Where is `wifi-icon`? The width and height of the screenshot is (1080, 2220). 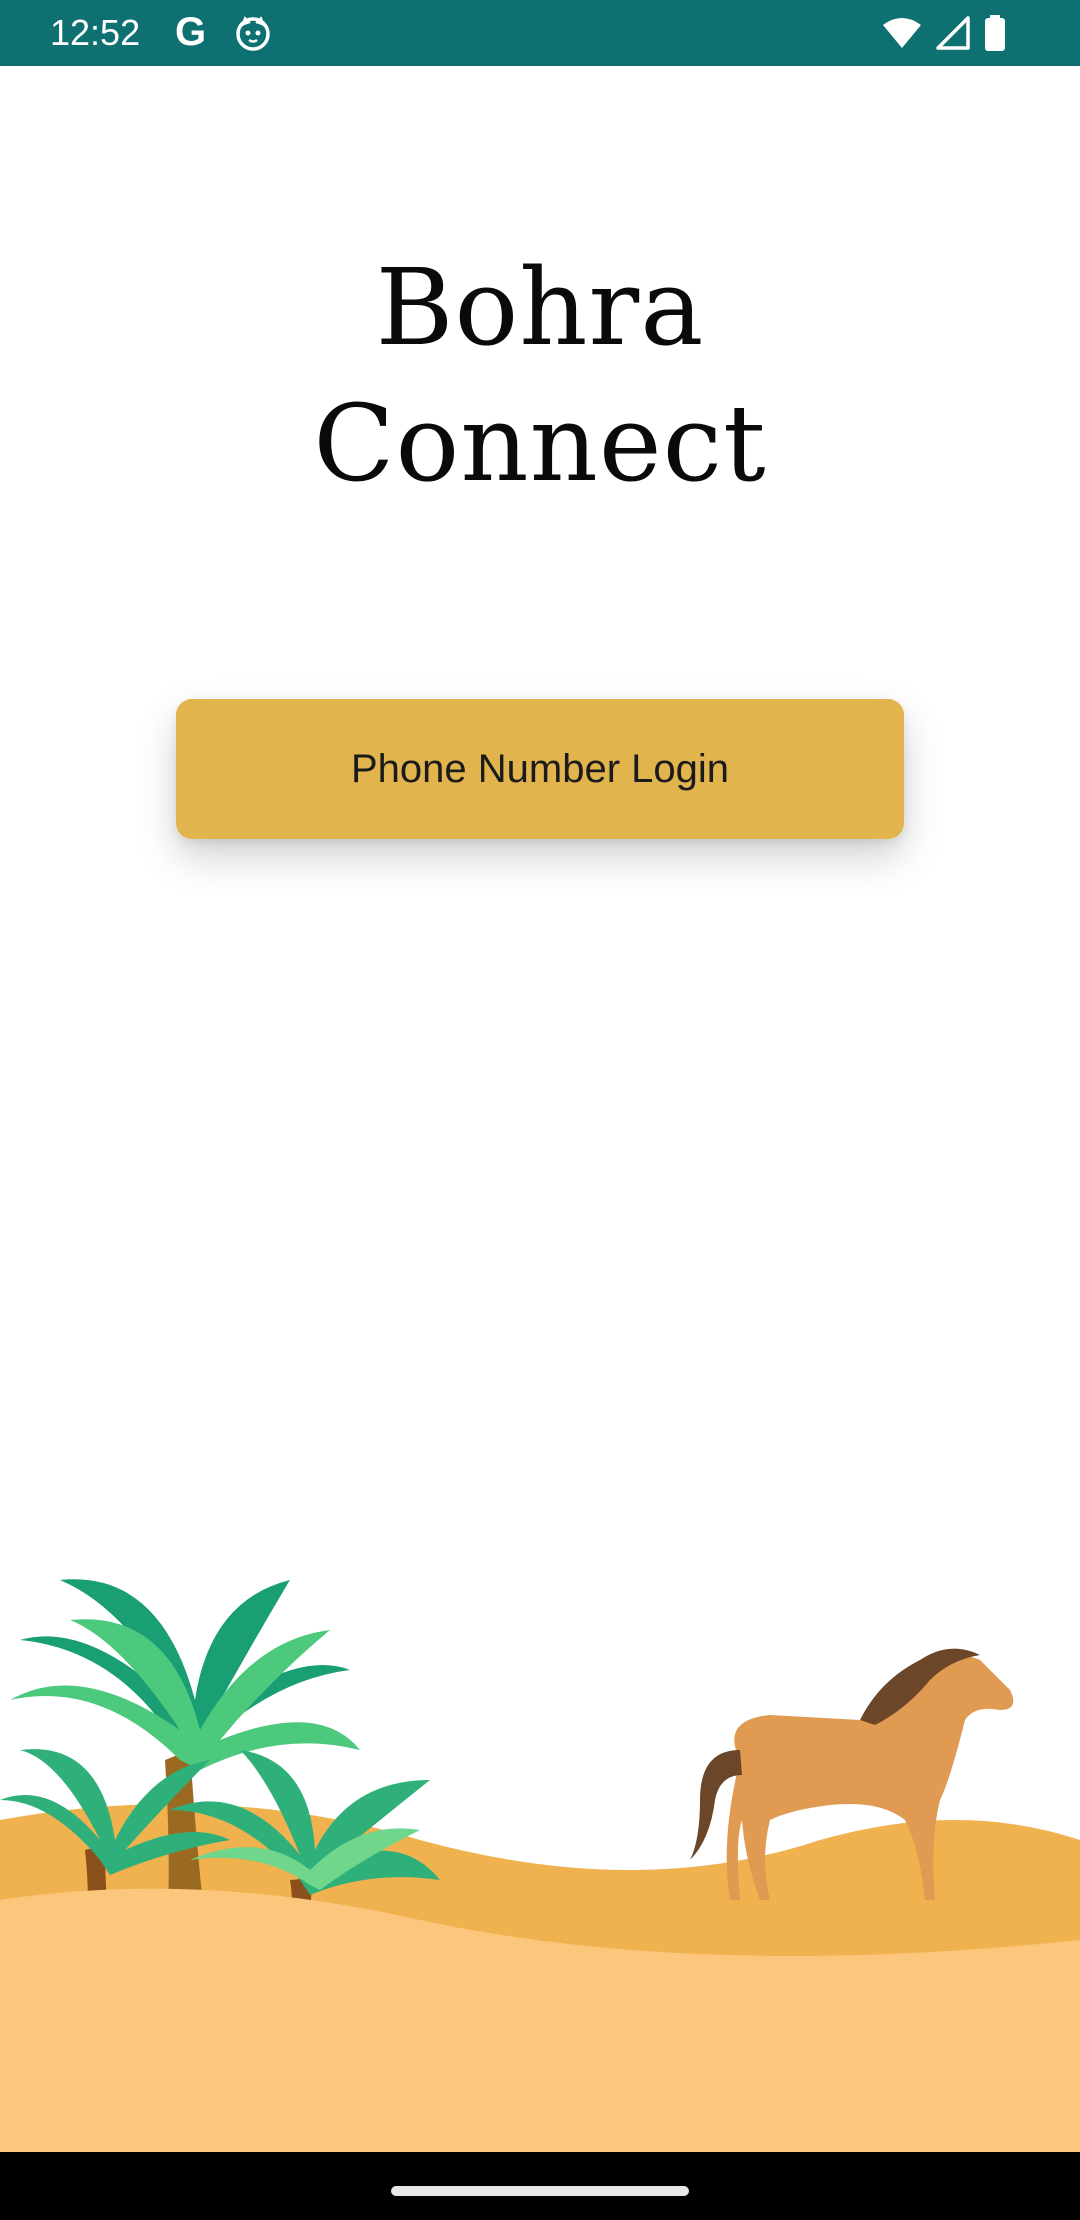
wifi-icon is located at coordinates (902, 33).